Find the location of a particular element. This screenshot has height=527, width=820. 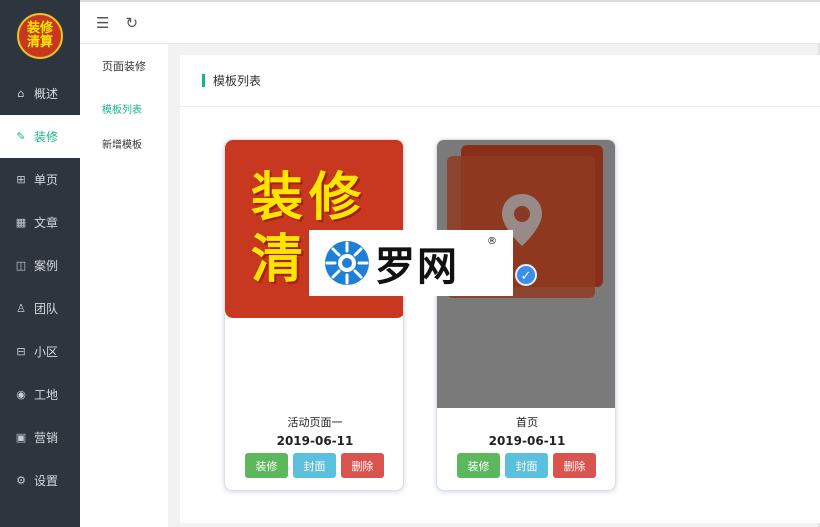

sidebar-item-label: 案例 is located at coordinates (46, 266).